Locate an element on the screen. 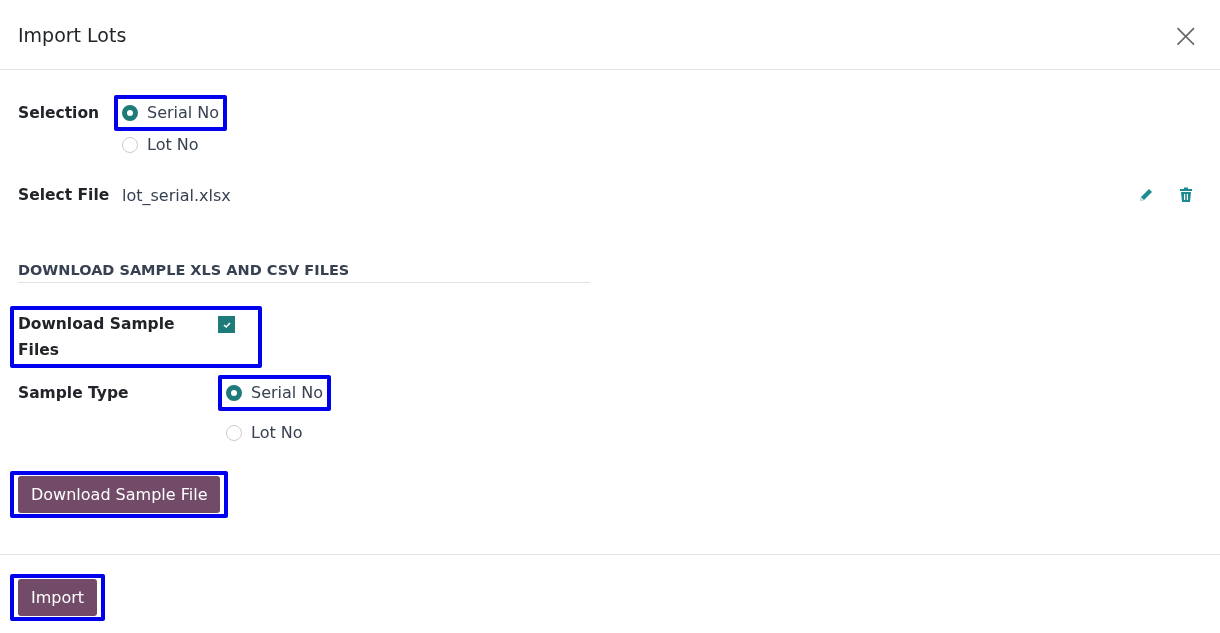 The height and width of the screenshot is (633, 1220). file-name: lot_serial.xlsx is located at coordinates (177, 195).